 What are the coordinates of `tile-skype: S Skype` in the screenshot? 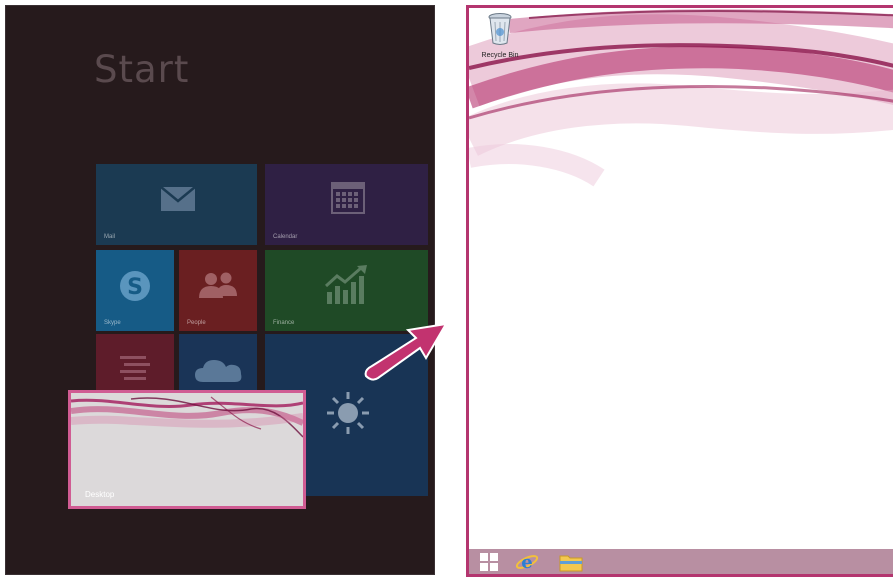 It's located at (135, 290).